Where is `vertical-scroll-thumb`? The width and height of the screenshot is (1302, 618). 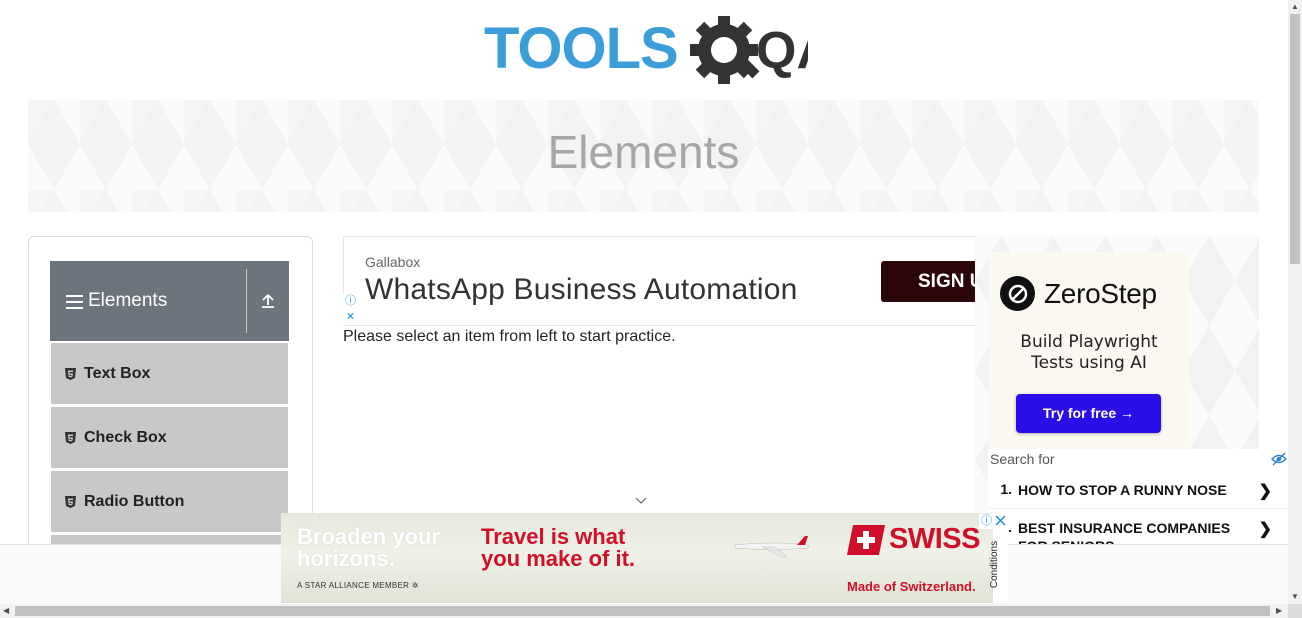
vertical-scroll-thumb is located at coordinates (1295, 139).